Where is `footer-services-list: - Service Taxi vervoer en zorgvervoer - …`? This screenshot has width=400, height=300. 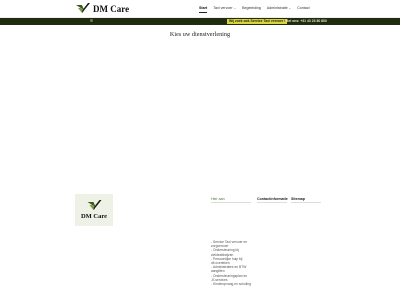 footer-services-list: - Service Taxi vervoer en zorgvervoer - … is located at coordinates (233, 263).